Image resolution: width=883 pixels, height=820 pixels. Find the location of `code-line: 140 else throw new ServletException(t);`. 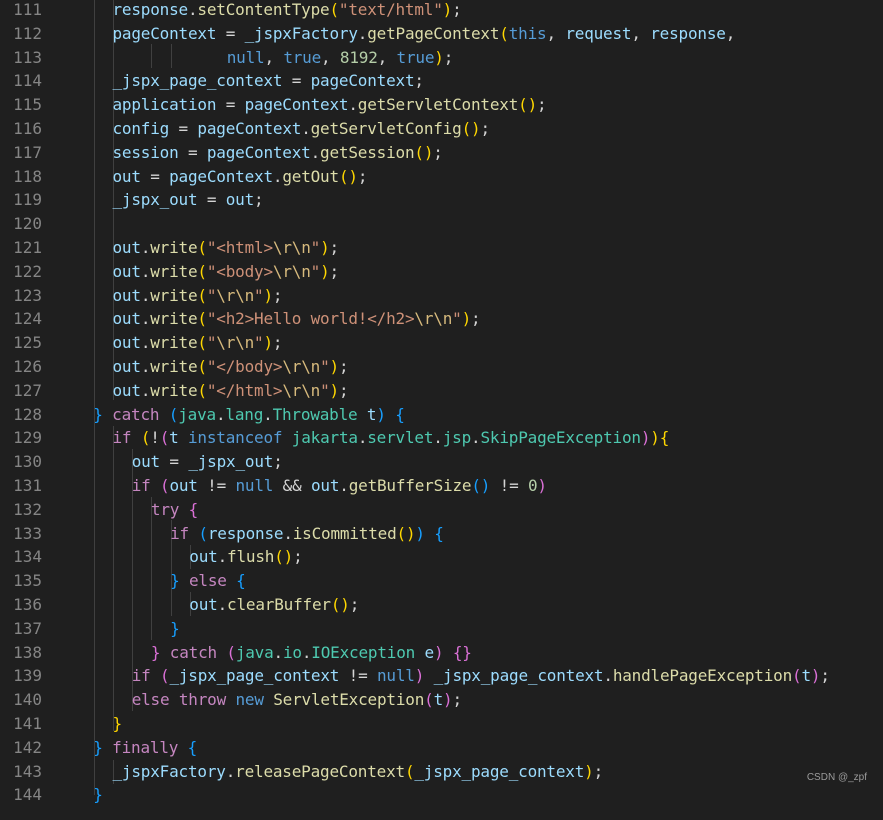

code-line: 140 else throw new ServletException(t); is located at coordinates (441, 707).